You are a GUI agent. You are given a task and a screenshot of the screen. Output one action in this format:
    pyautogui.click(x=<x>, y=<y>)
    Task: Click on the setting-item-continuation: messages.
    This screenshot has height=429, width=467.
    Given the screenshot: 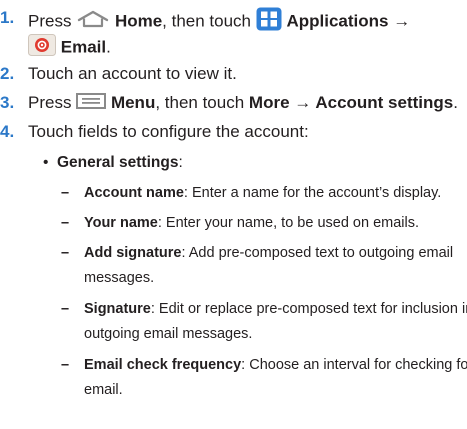 What is the action you would take?
    pyautogui.click(x=119, y=278)
    